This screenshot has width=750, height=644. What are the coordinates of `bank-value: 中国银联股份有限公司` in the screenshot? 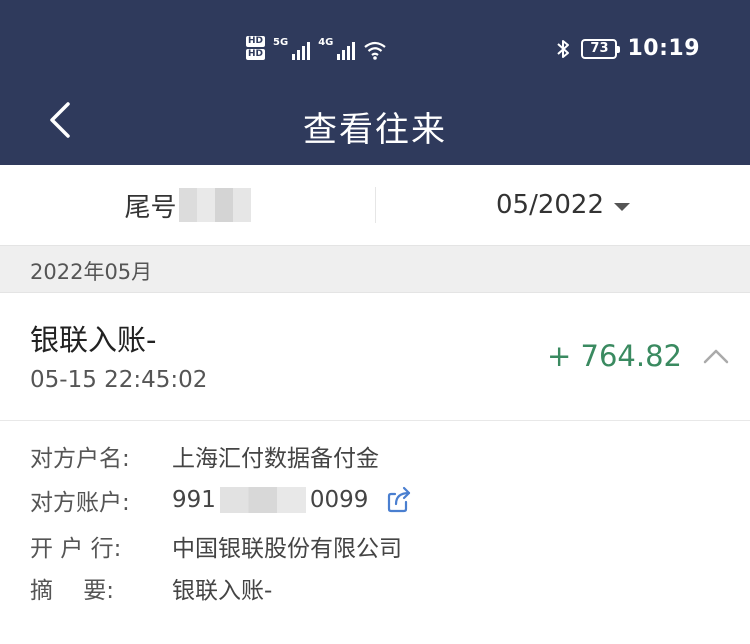 It's located at (287, 549).